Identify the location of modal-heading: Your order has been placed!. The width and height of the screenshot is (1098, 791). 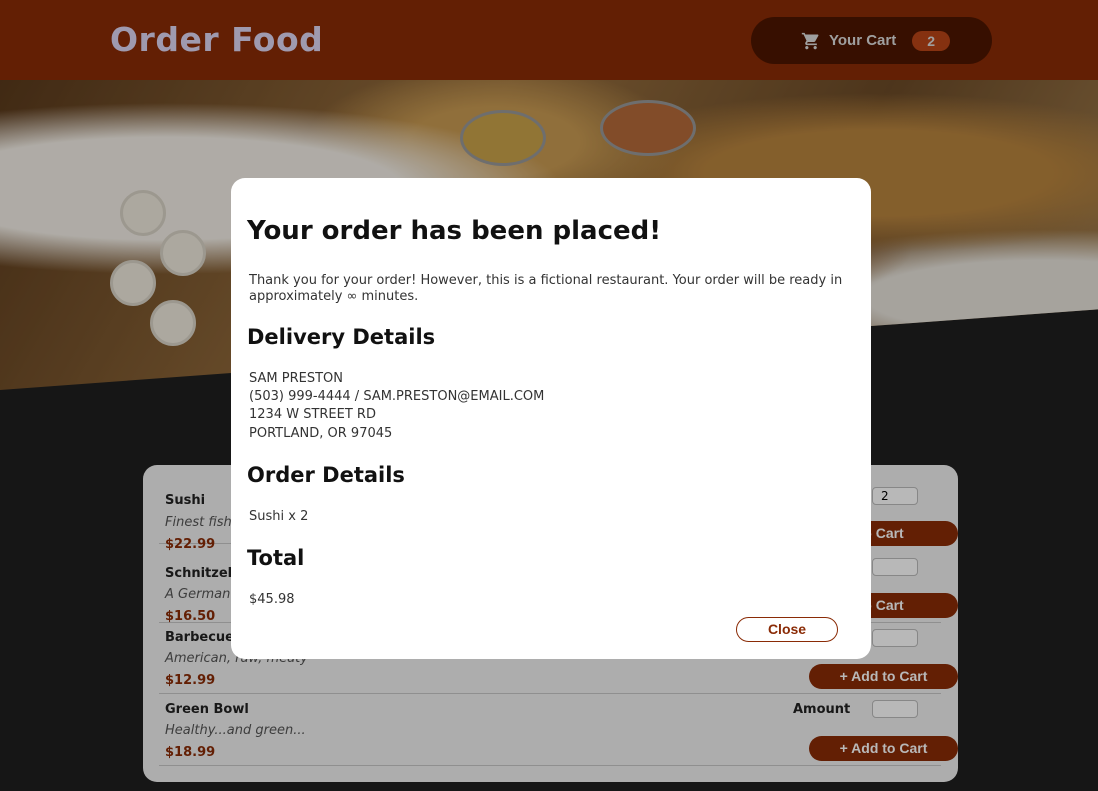
(454, 231).